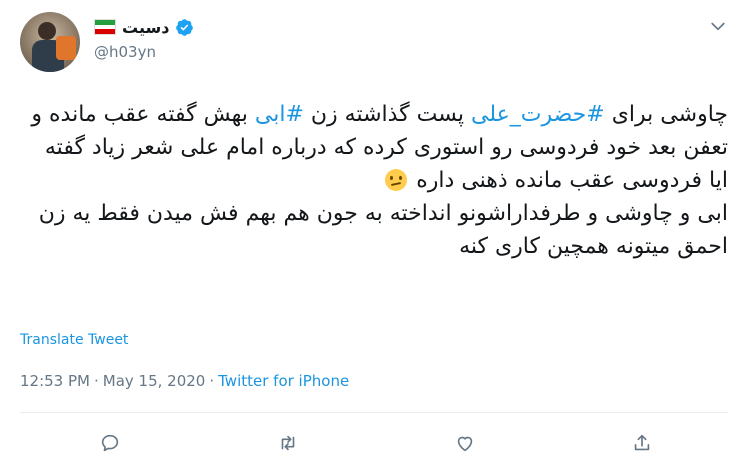  What do you see at coordinates (105, 27) in the screenshot?
I see `iran-flag-icon` at bounding box center [105, 27].